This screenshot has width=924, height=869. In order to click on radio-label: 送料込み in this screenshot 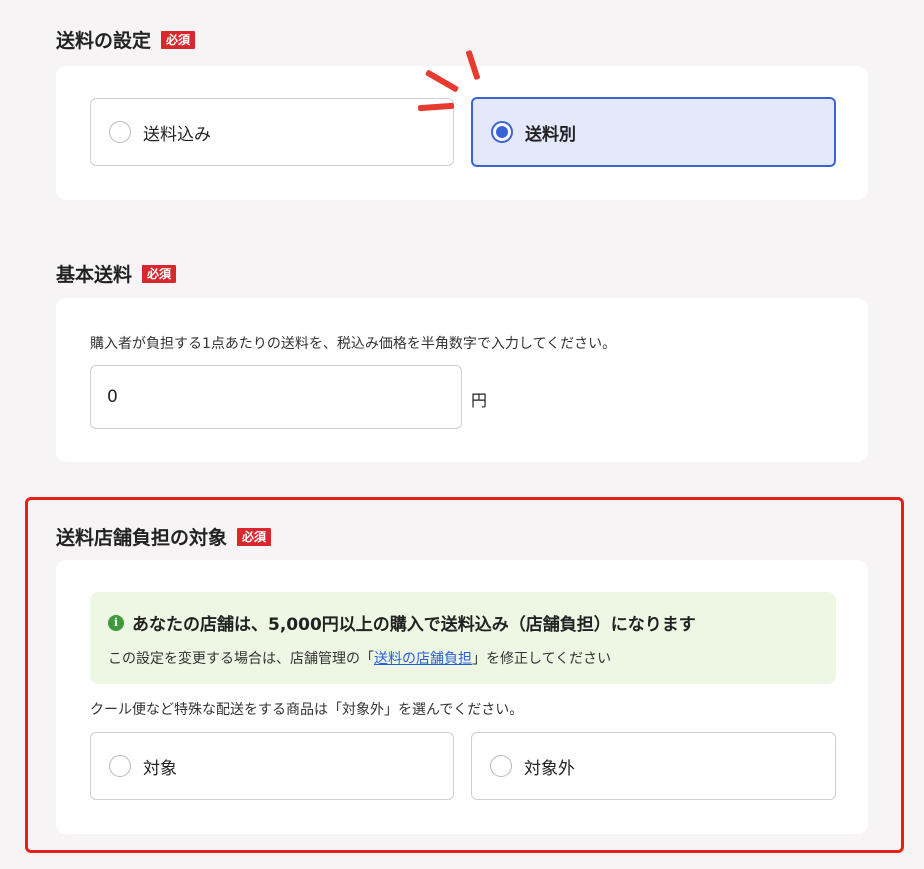, I will do `click(177, 134)`.